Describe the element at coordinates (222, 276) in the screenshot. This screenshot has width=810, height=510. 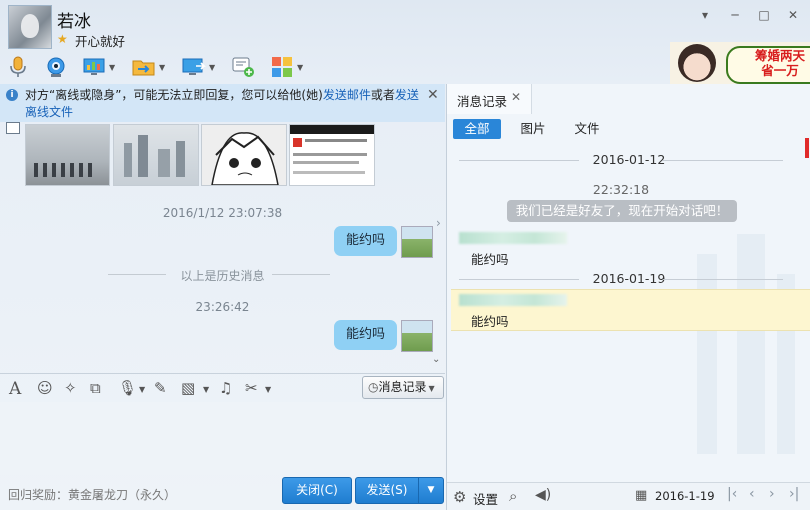
I see `history-divider: 以上是历史消息` at that location.